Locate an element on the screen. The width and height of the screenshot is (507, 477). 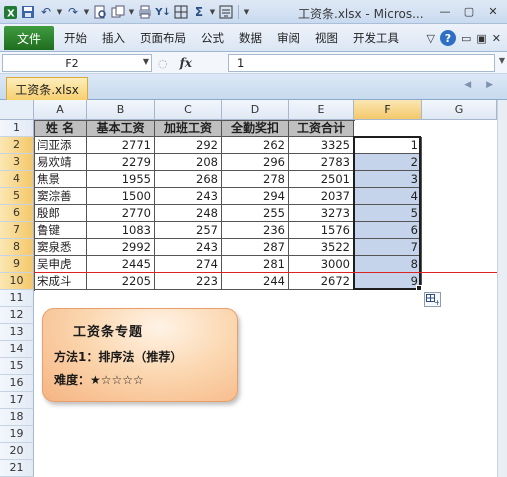
salary-cell: 255 is located at coordinates (255, 213).